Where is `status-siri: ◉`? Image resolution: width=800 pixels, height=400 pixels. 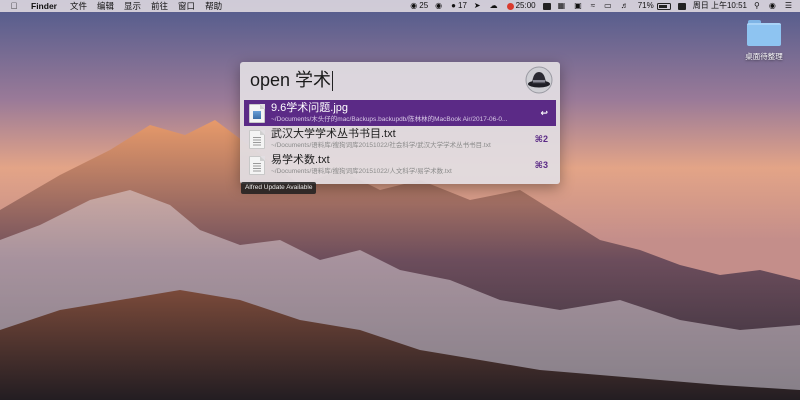
status-siri: ◉ is located at coordinates (773, 6).